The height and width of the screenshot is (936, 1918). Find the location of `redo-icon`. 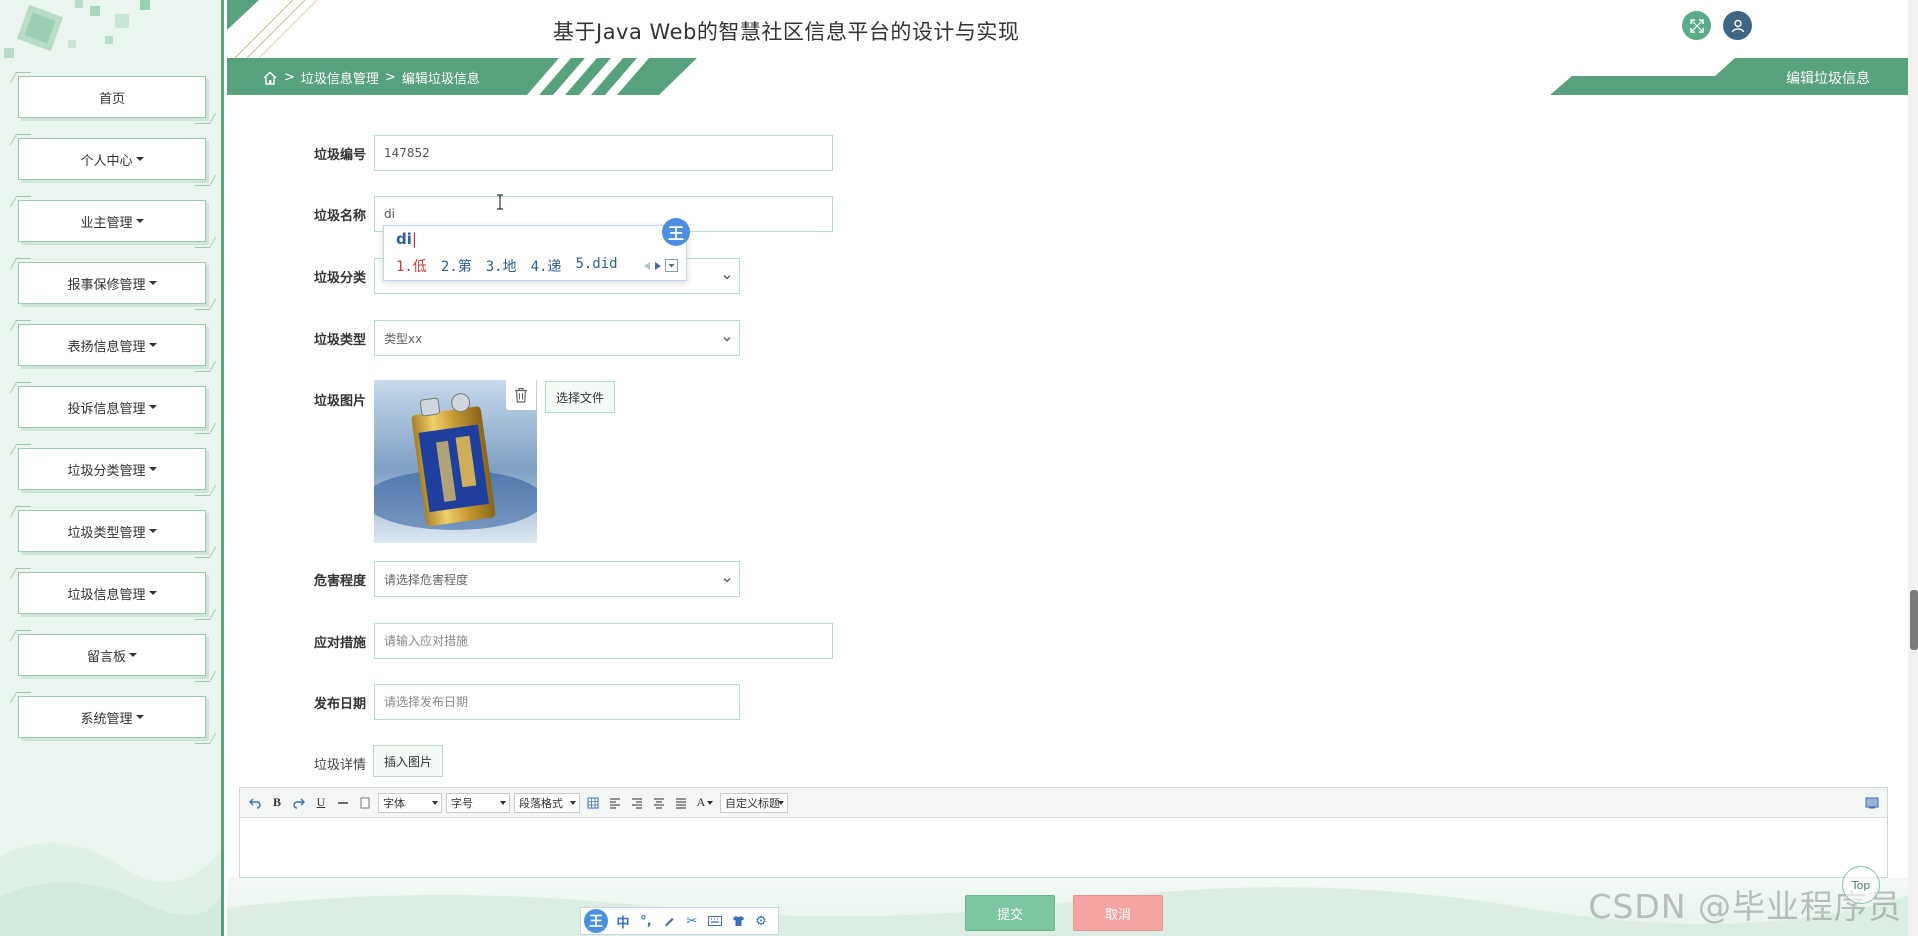

redo-icon is located at coordinates (299, 803).